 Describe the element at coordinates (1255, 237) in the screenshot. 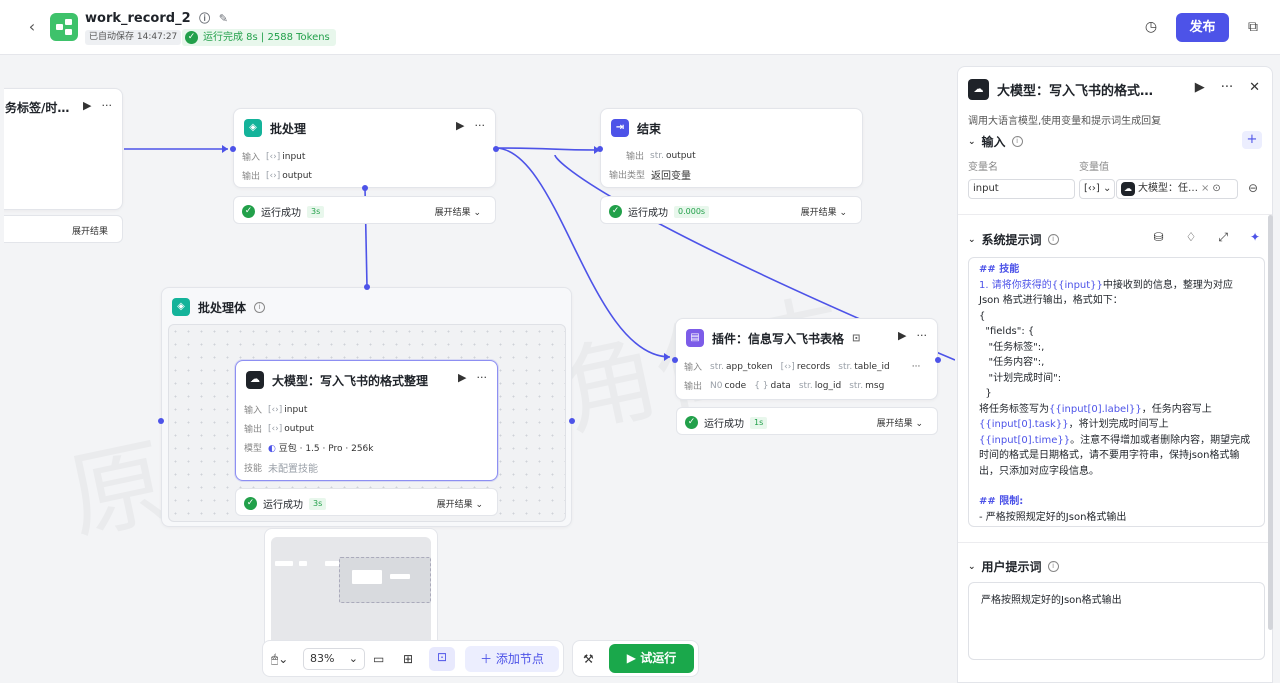

I see `ai-sparkle-icon: ✦` at that location.